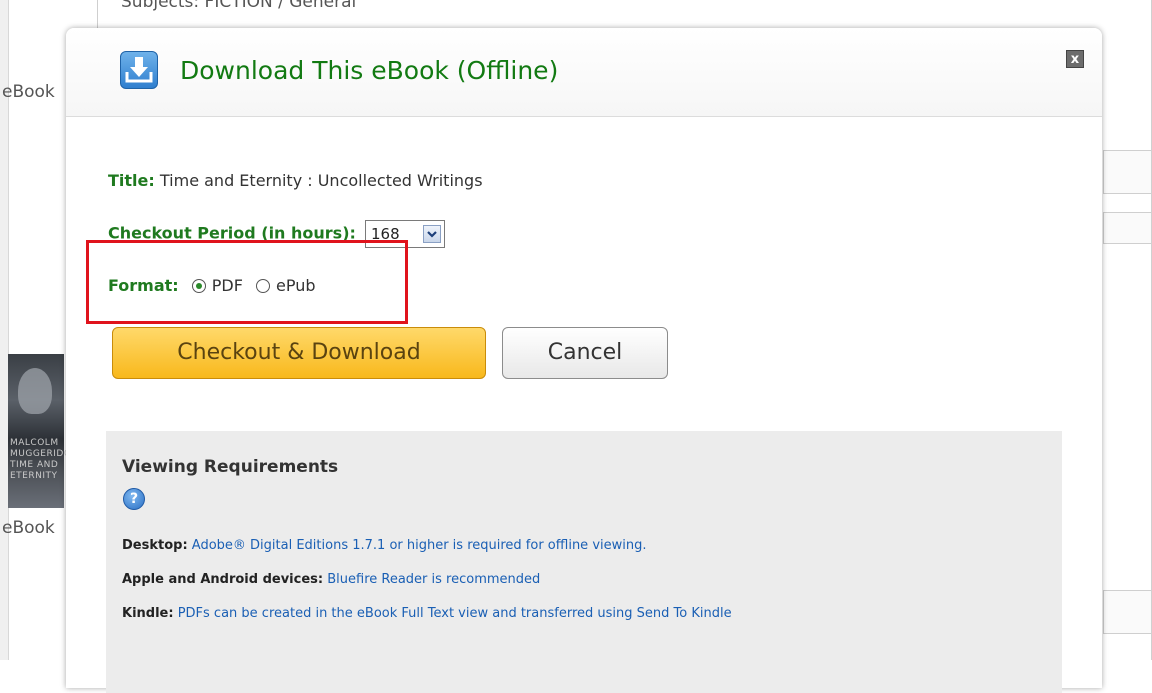  I want to click on background-divider, so click(97, 15).